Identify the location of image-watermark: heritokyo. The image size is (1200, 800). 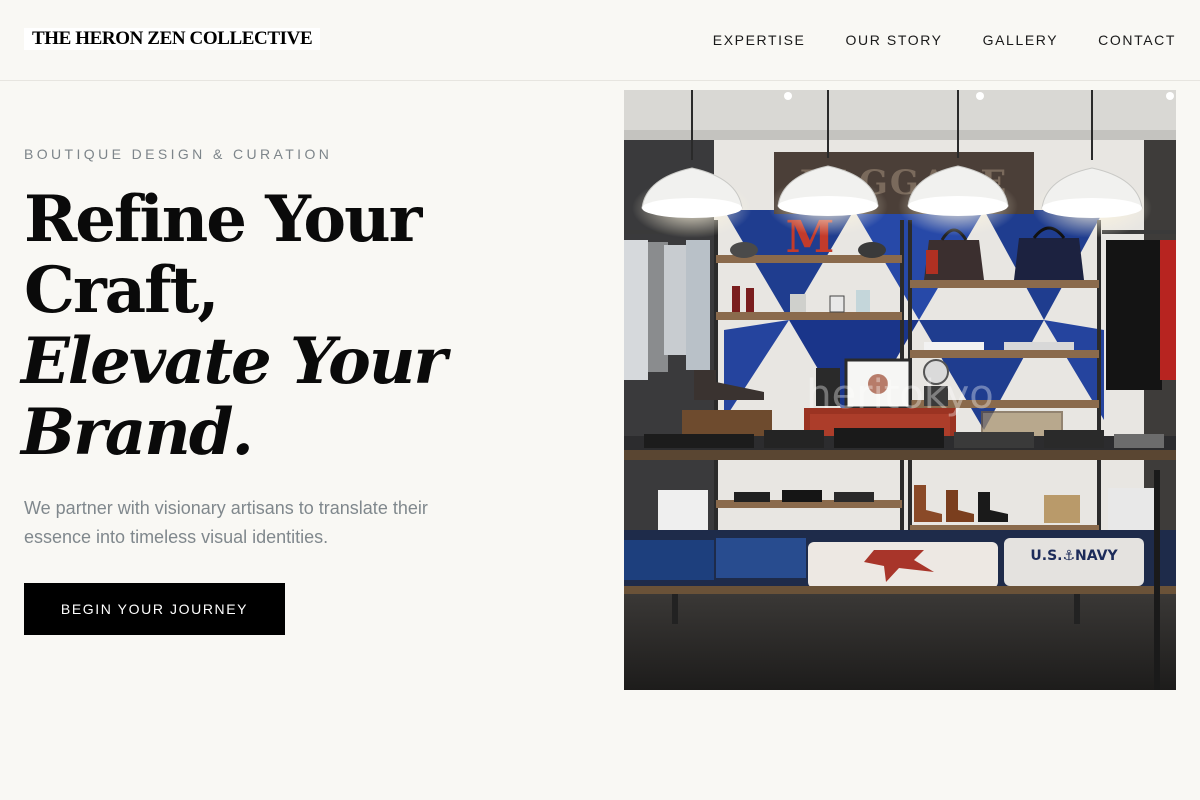
(900, 395).